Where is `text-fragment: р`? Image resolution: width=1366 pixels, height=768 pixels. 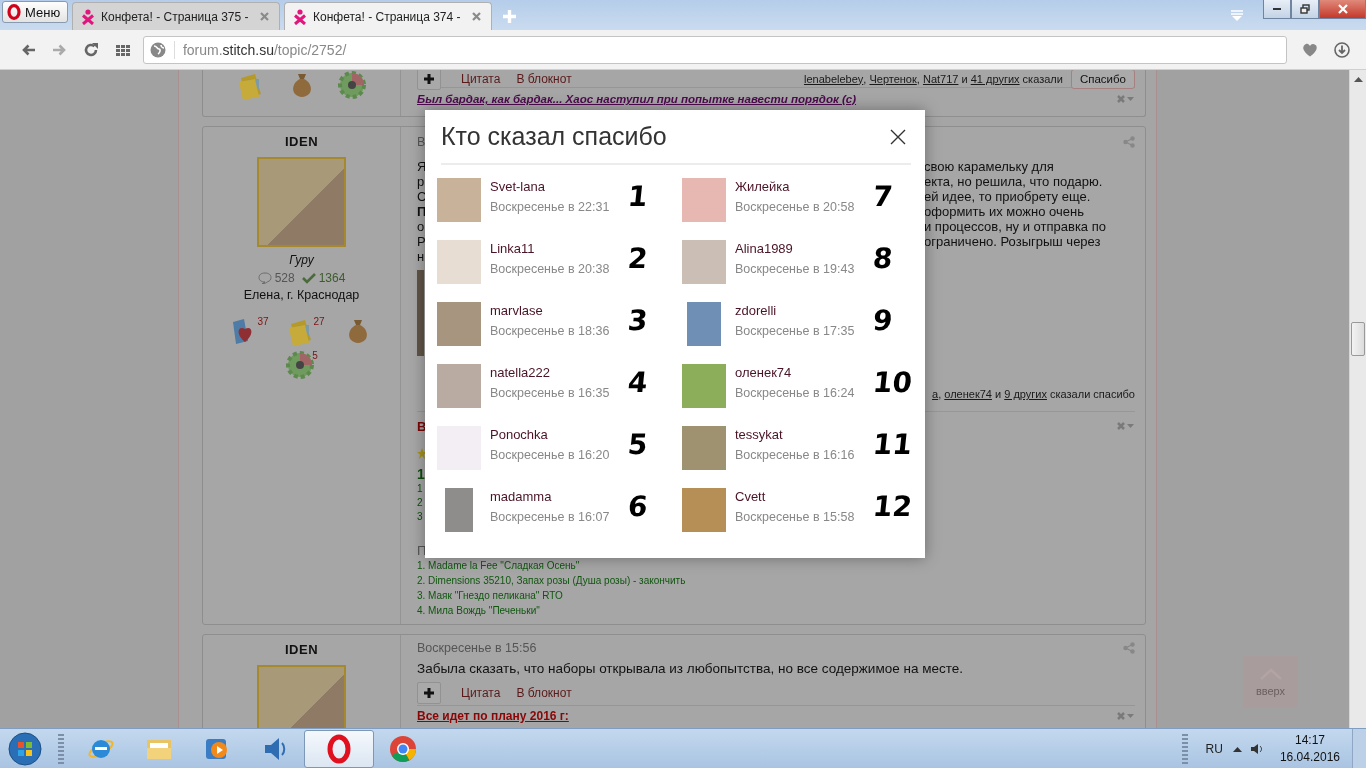 text-fragment: р is located at coordinates (421, 181).